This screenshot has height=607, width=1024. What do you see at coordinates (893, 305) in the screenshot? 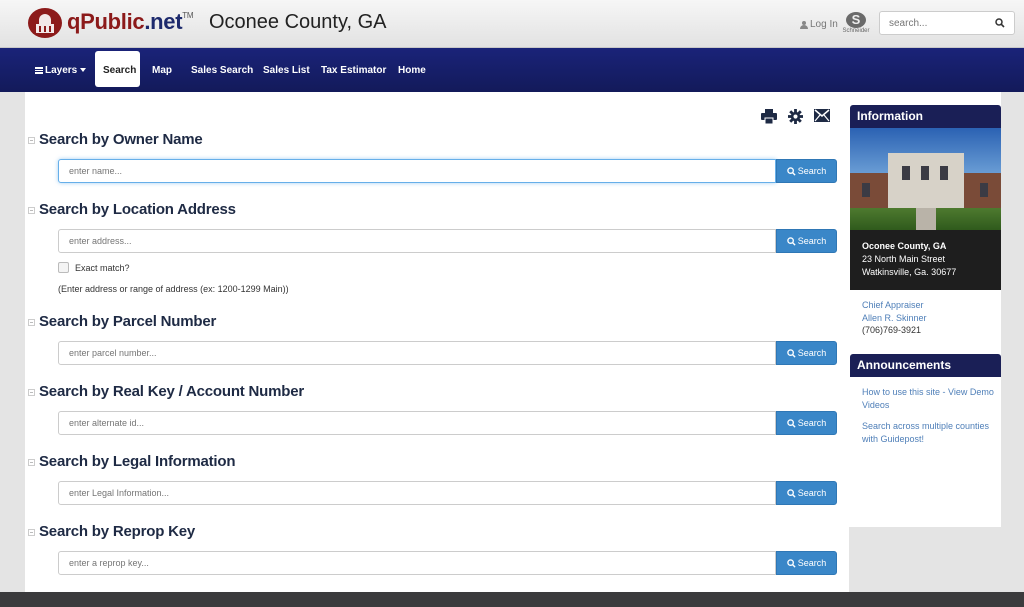
I see `chief-appraiser-link: Chief Appraiser` at bounding box center [893, 305].